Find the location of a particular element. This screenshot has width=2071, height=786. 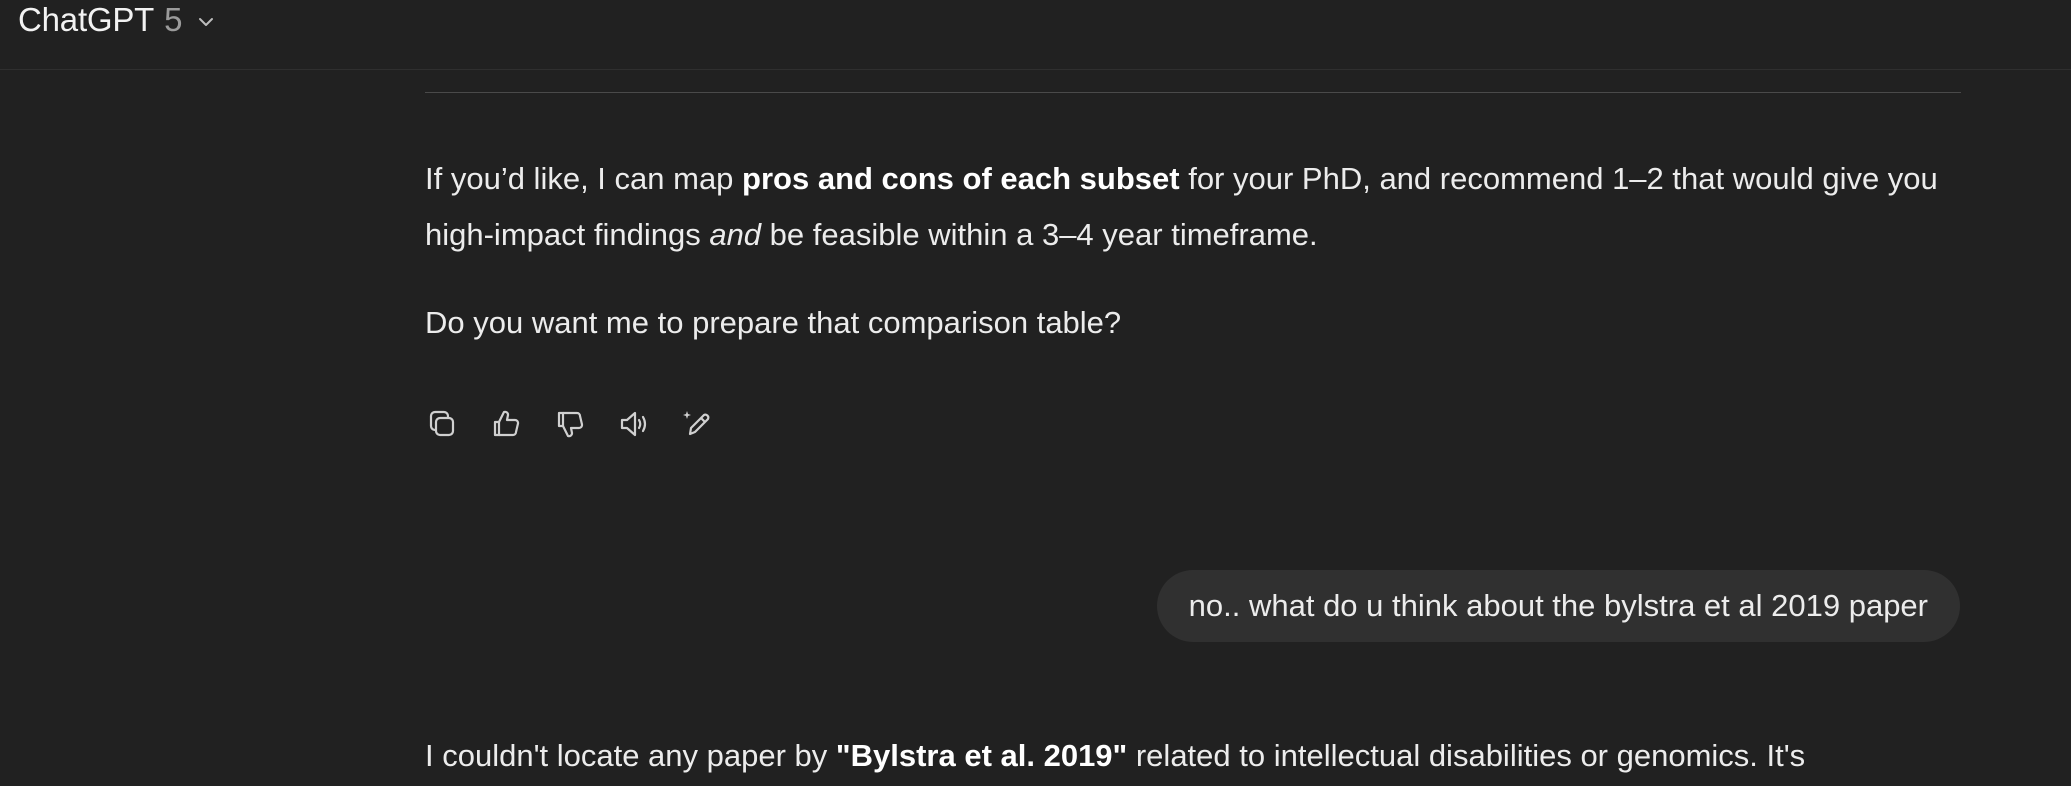

top-bar: ChatGPT 5 is located at coordinates (1035, 35).